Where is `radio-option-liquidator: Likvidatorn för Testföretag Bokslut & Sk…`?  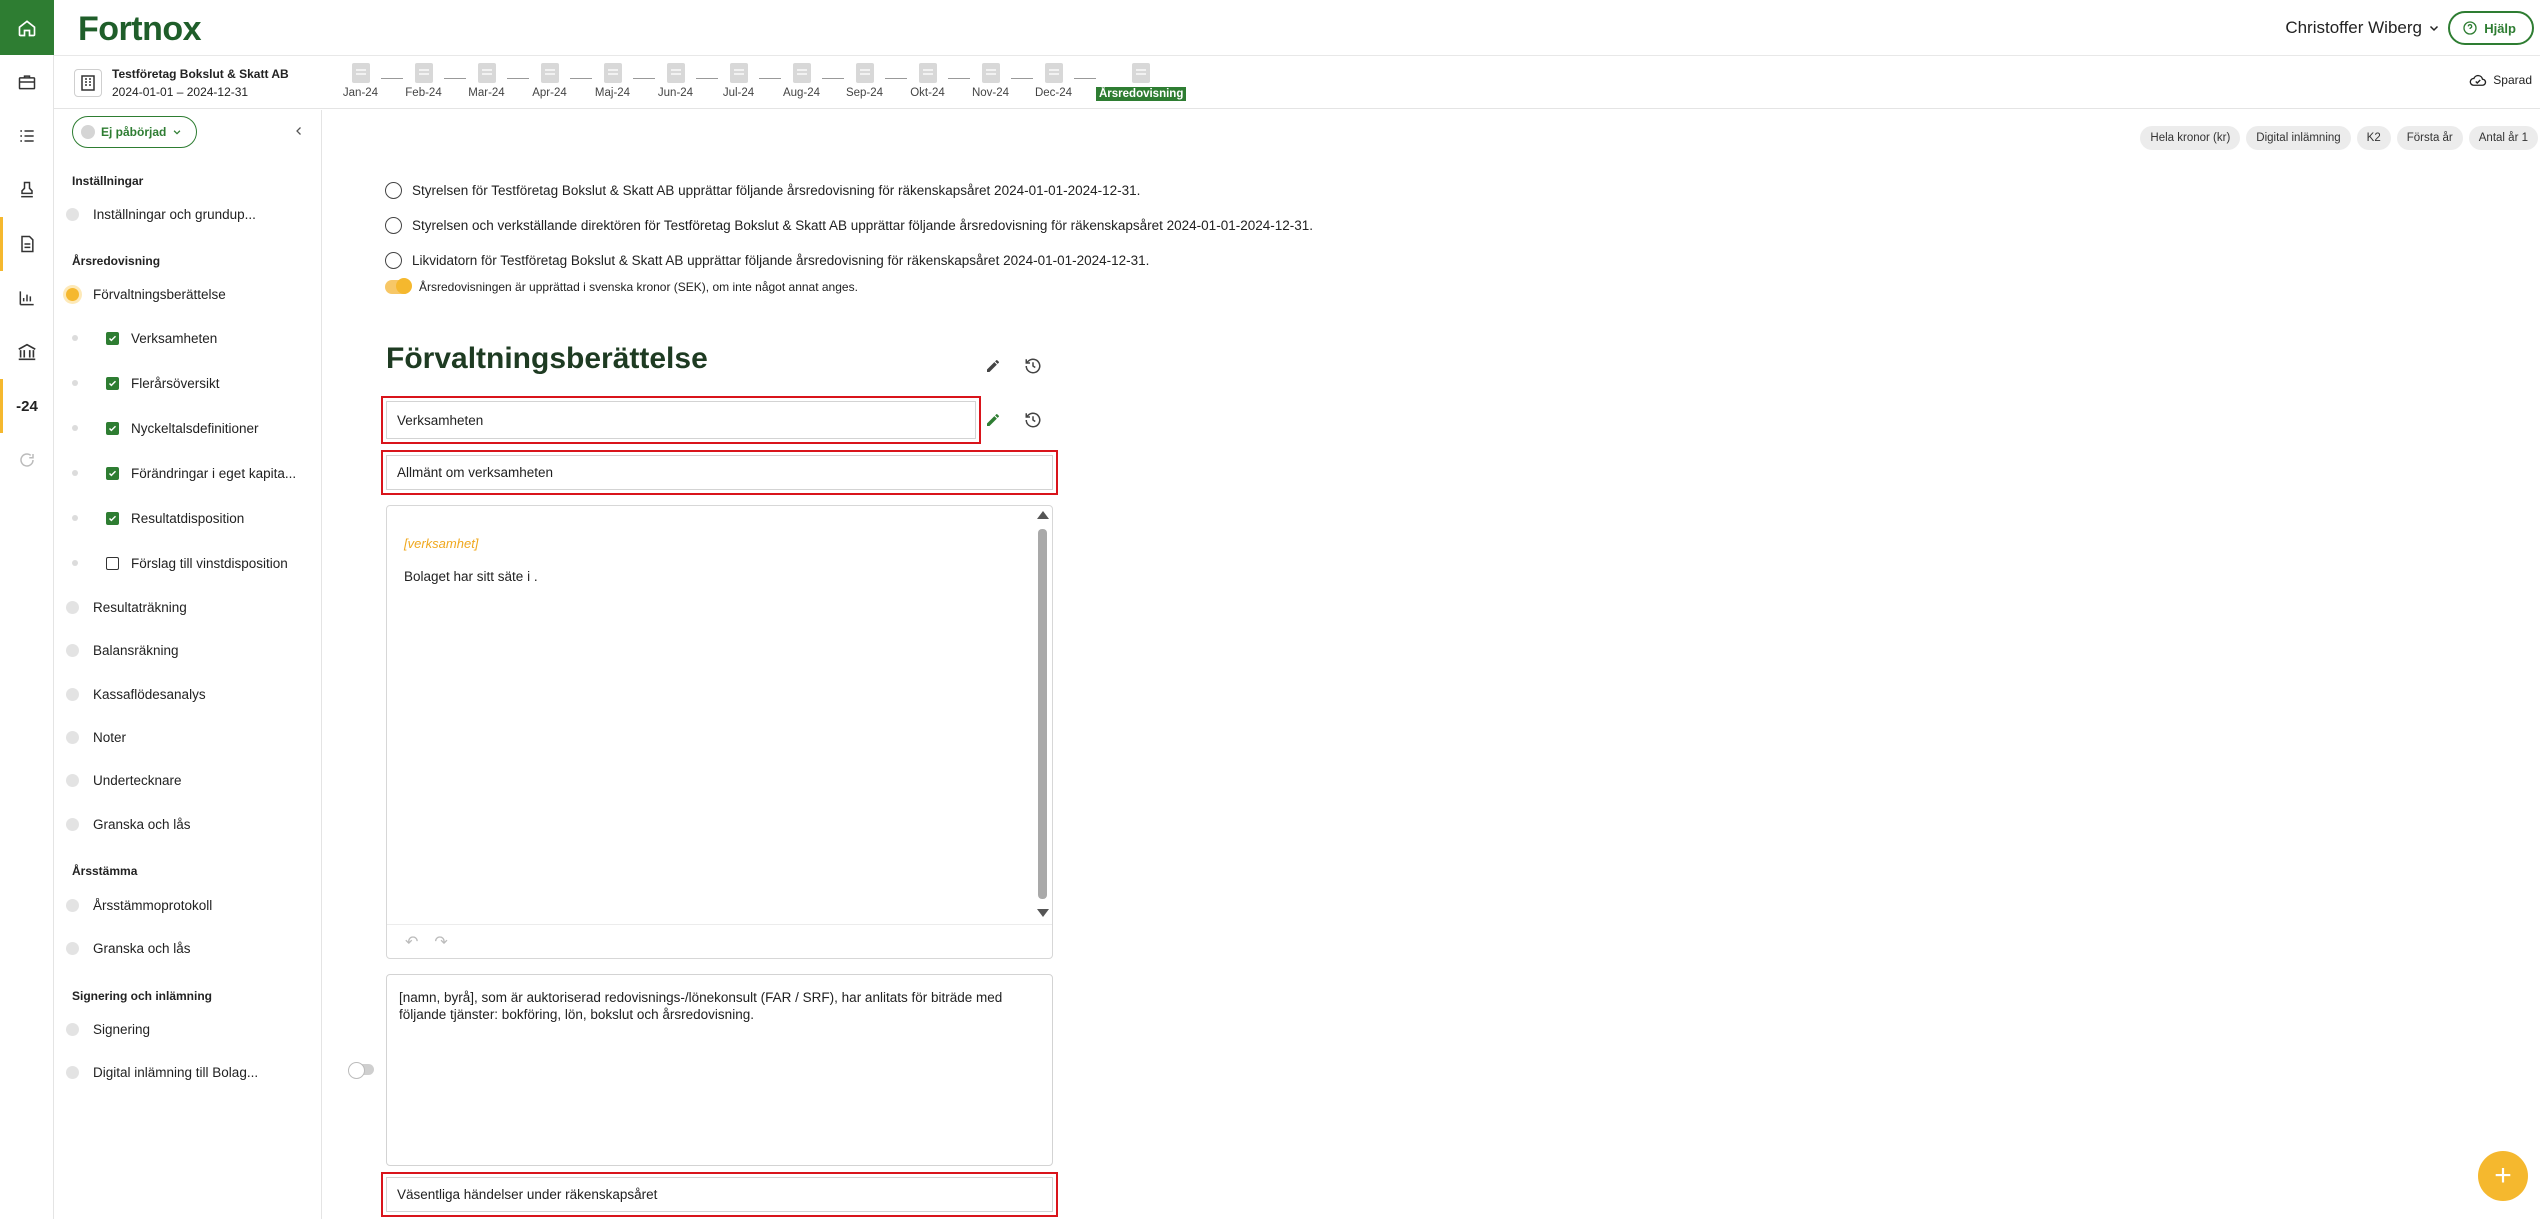
radio-option-liquidator: Likvidatorn för Testföretag Bokslut & Sk… is located at coordinates (767, 260).